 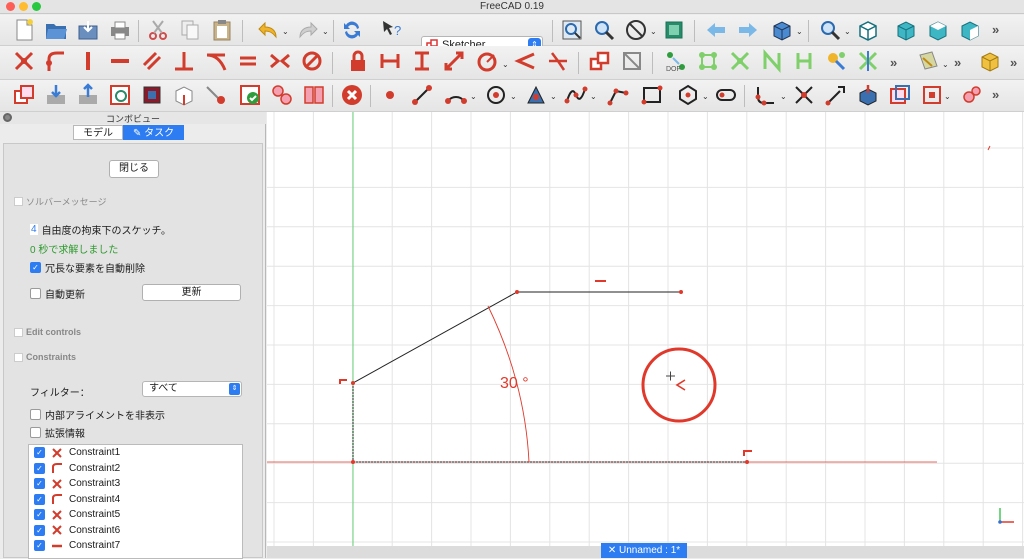 I want to click on export-sketch-icon, so click(x=88, y=95).